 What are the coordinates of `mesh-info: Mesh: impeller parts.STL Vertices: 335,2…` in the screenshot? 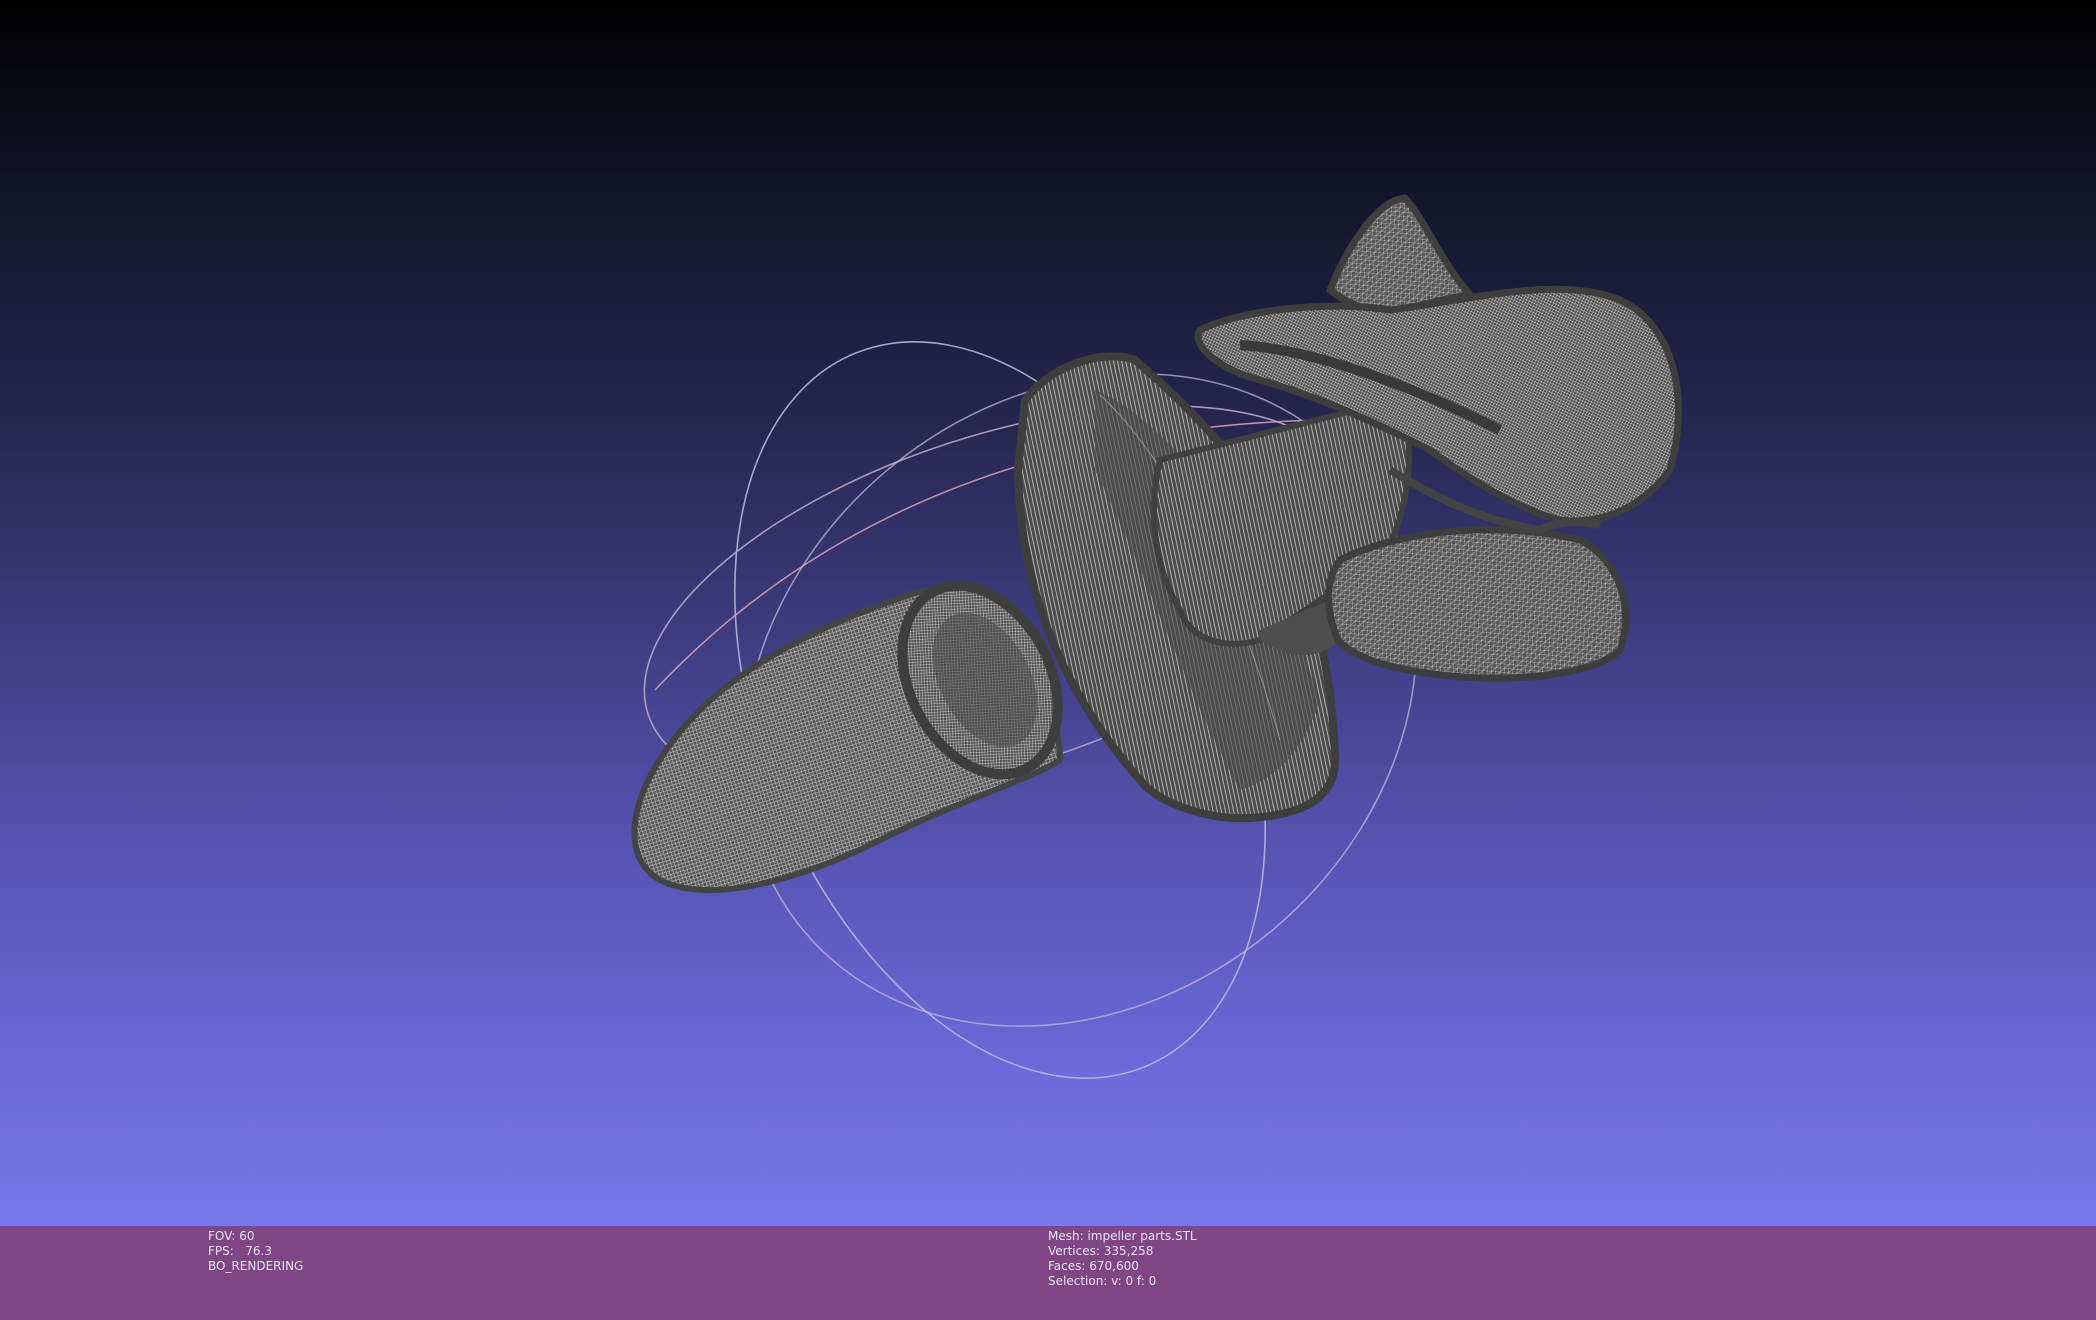 It's located at (1122, 1259).